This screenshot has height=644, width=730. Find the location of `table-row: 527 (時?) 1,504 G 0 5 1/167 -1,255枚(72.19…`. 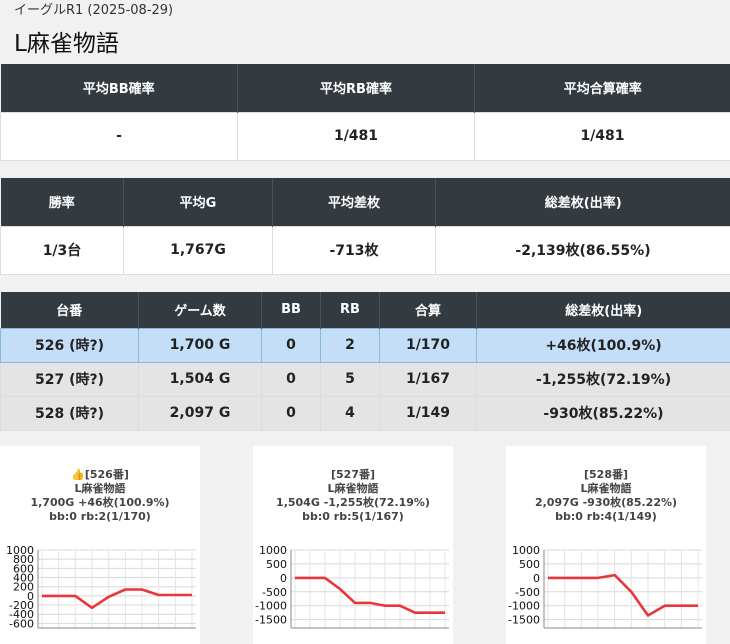

table-row: 527 (時?) 1,504 G 0 5 1/167 -1,255枚(72.19… is located at coordinates (365, 379).